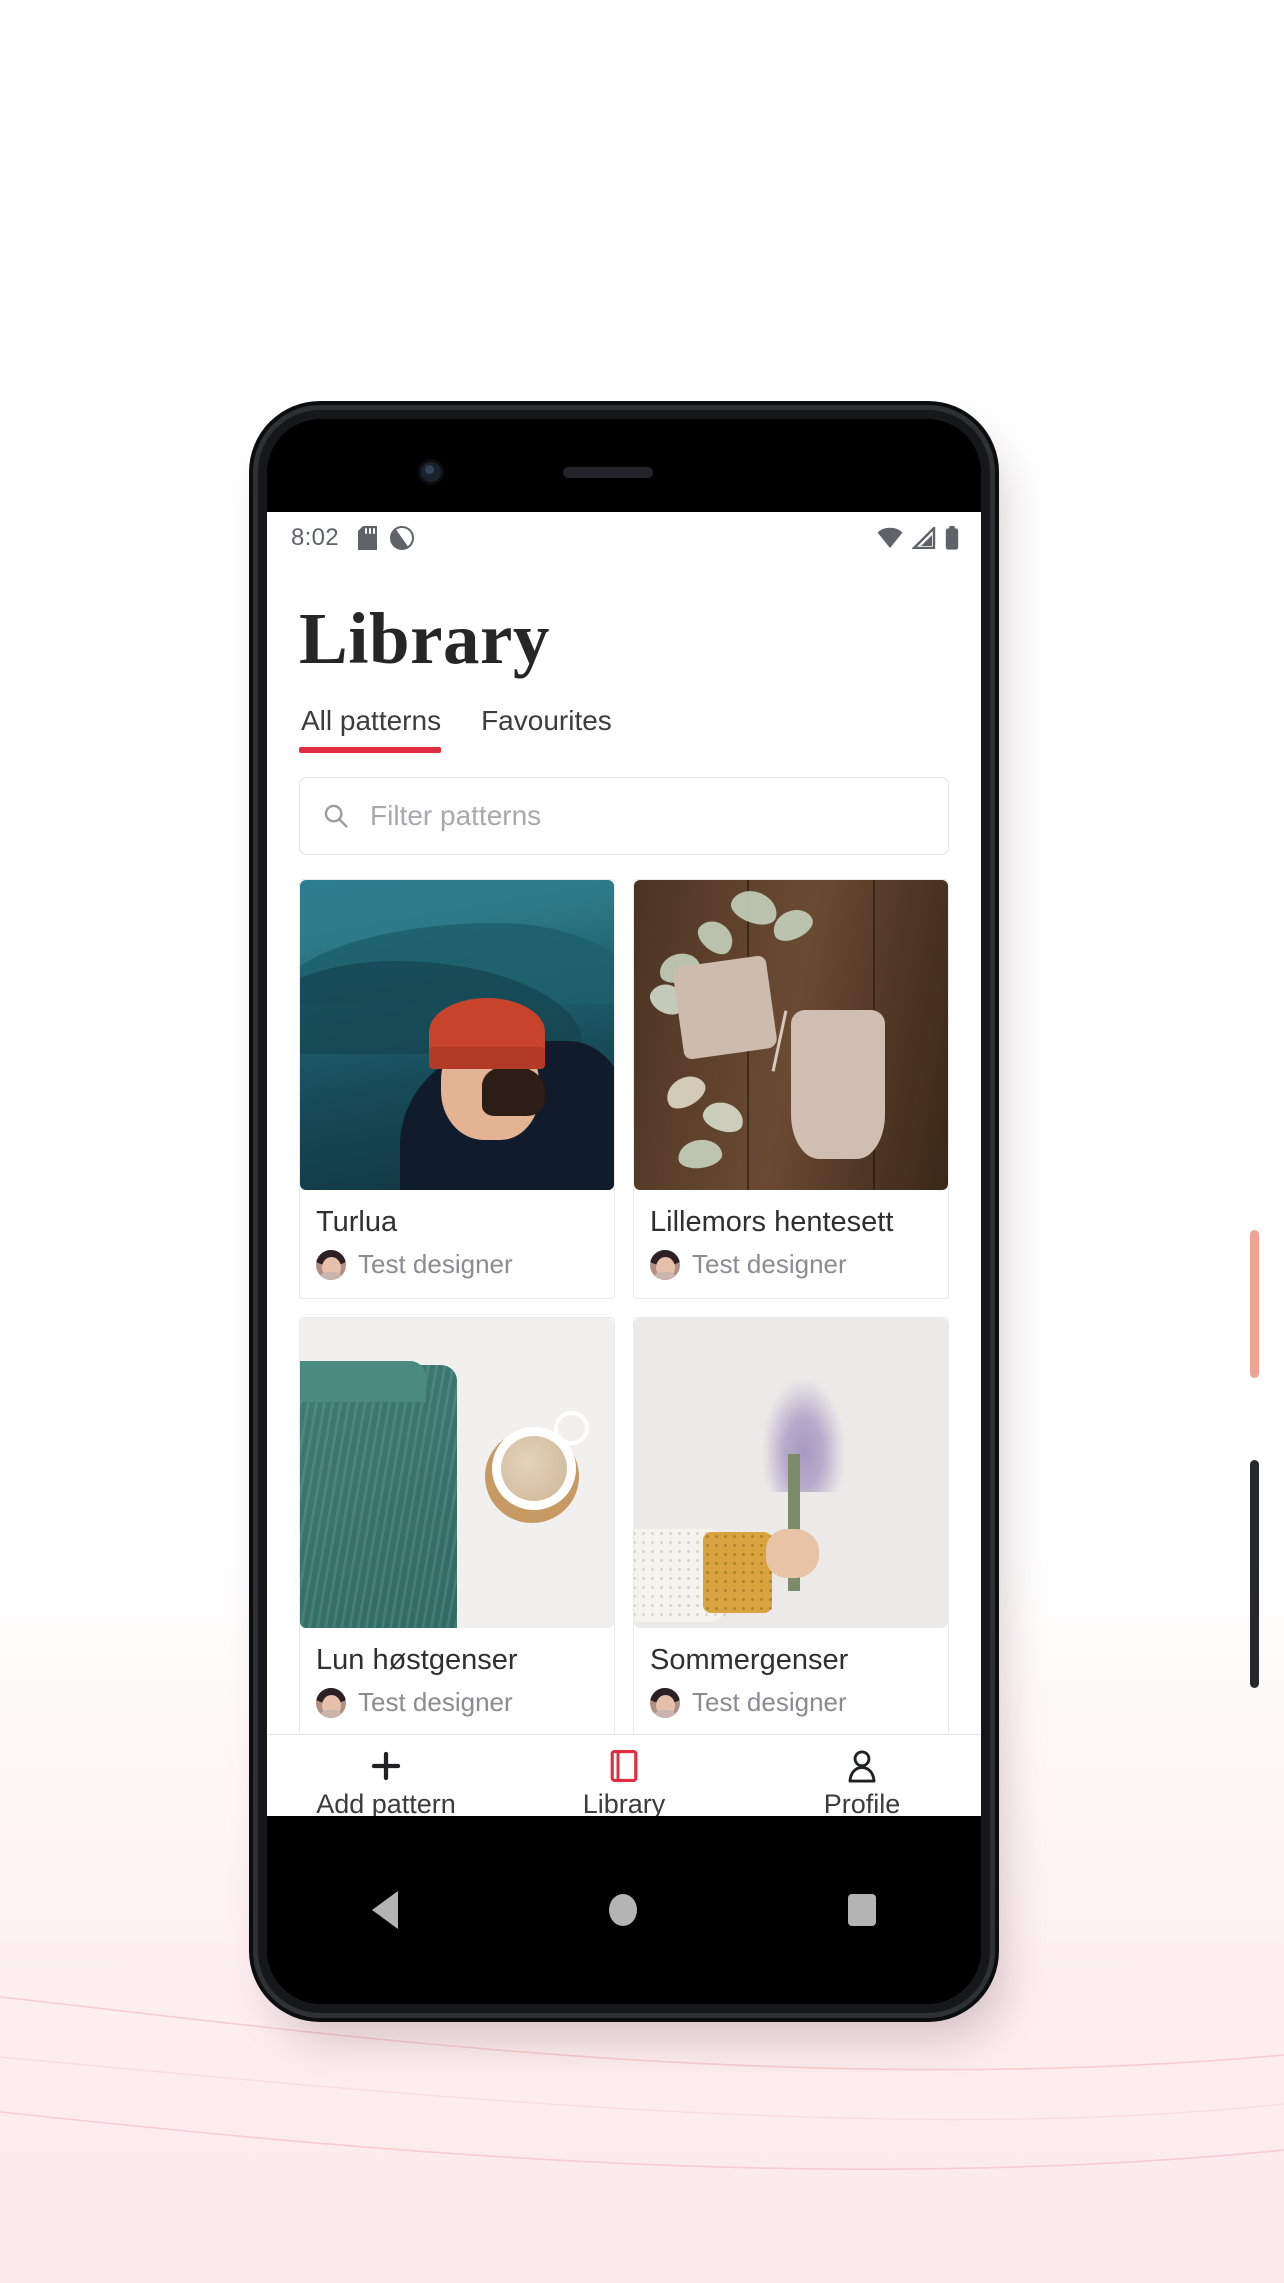 The width and height of the screenshot is (1284, 2283). I want to click on pattern-card-body: Sommergenser Test designer, so click(791, 1682).